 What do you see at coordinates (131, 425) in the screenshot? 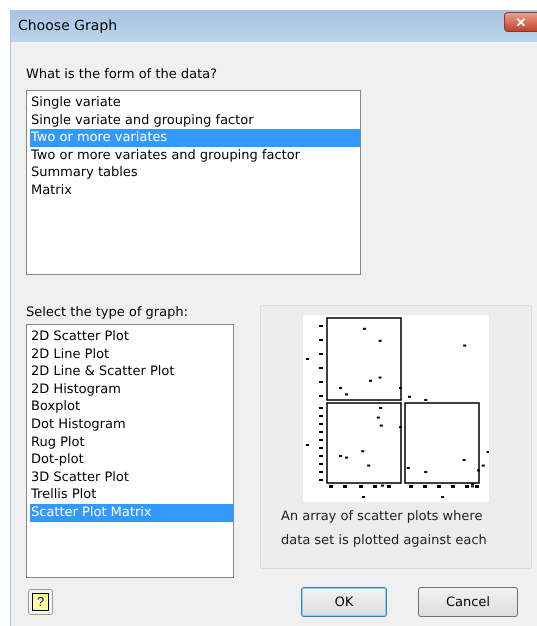
I see `list-item: Dot Histogram` at bounding box center [131, 425].